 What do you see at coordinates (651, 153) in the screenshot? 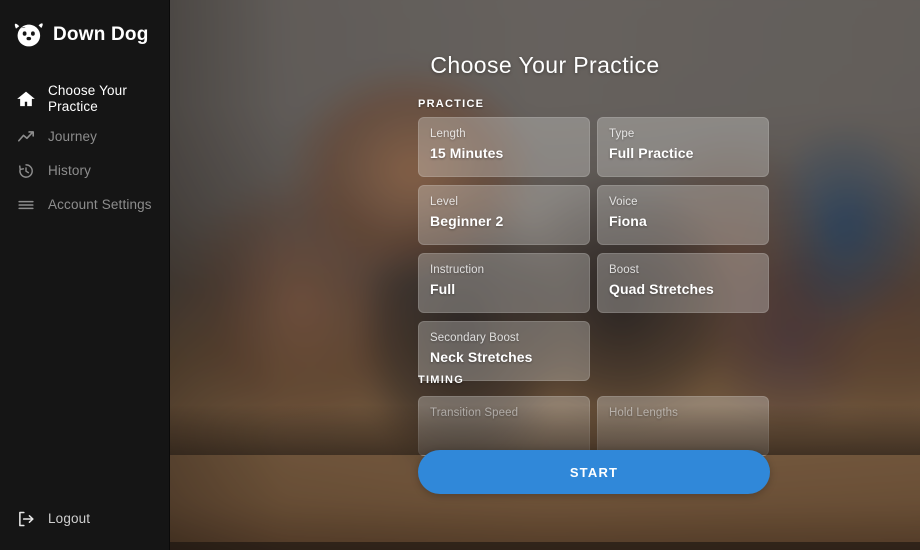
I see `option-card-value: Full Practice` at bounding box center [651, 153].